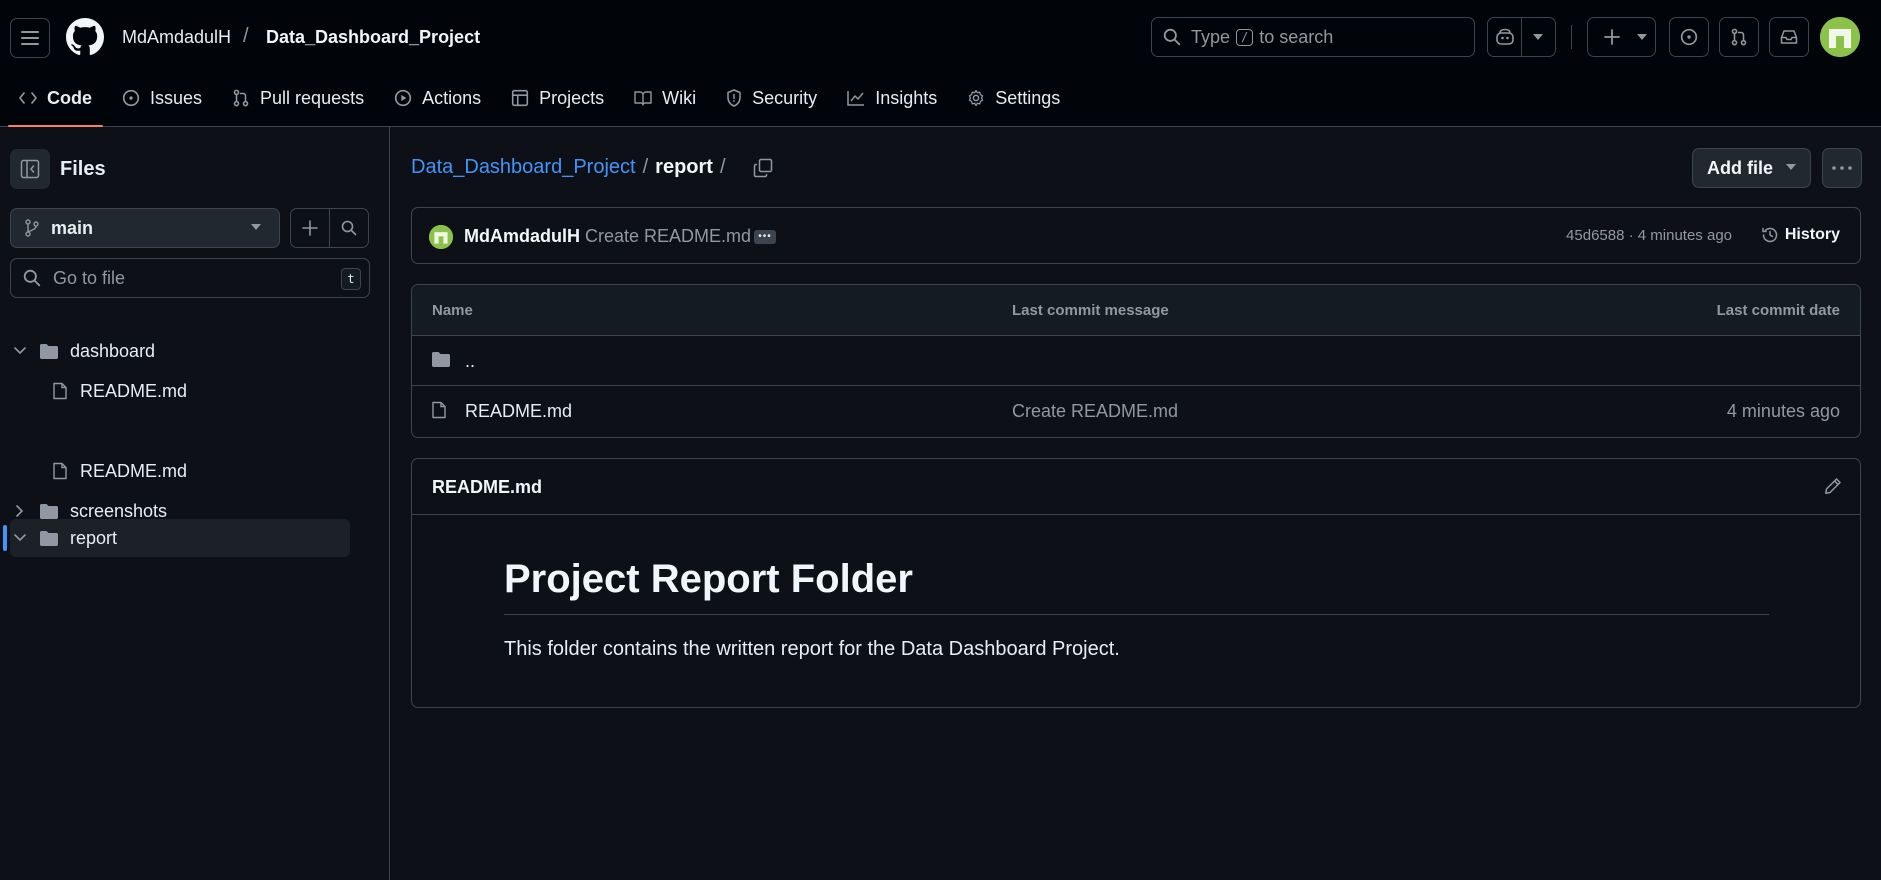 This screenshot has height=880, width=1881. What do you see at coordinates (32, 228) in the screenshot?
I see `branch-icon` at bounding box center [32, 228].